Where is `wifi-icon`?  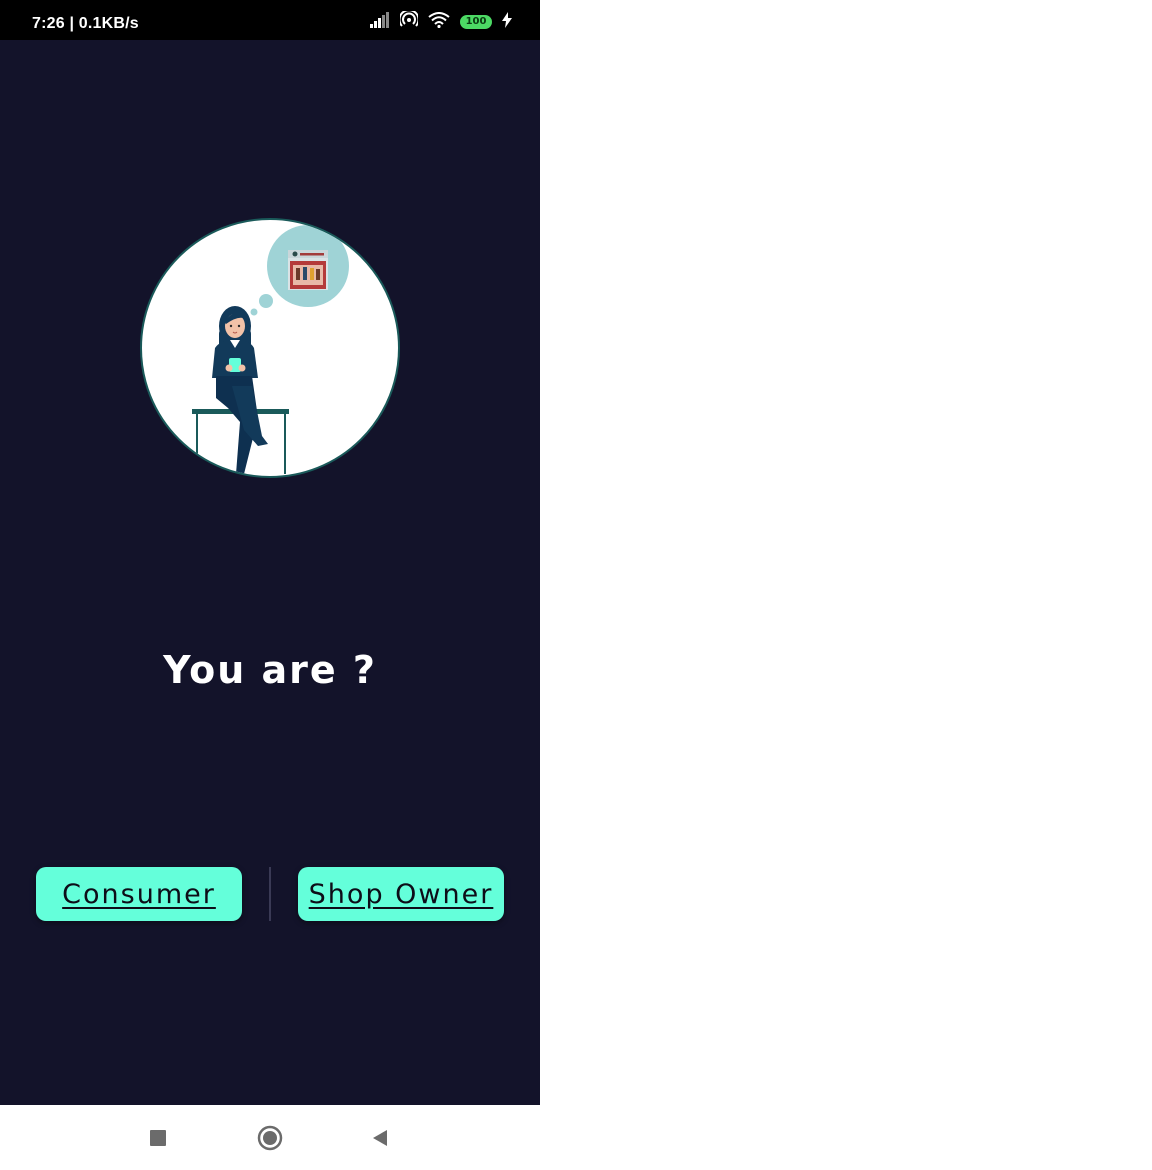 wifi-icon is located at coordinates (439, 22).